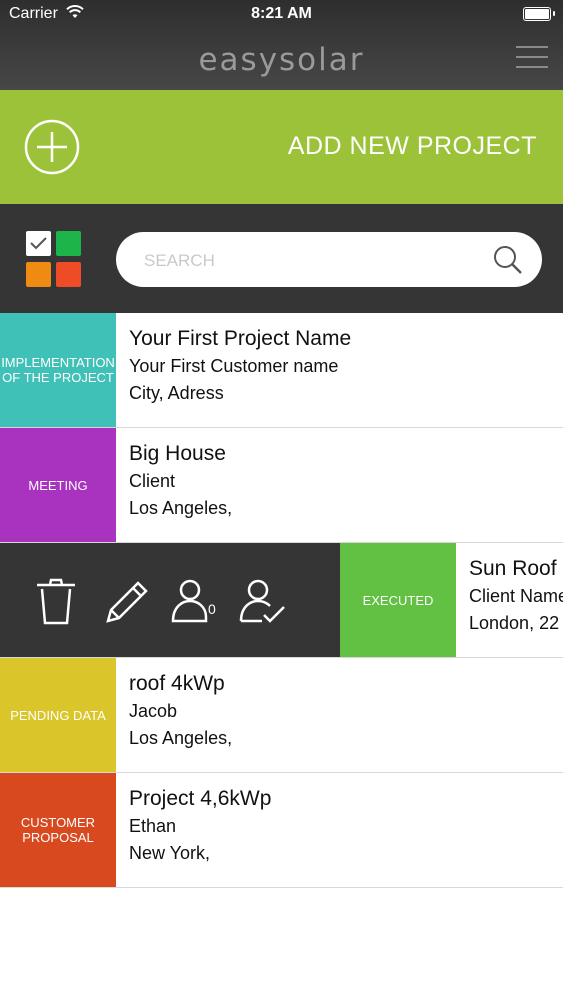  Describe the element at coordinates (153, 826) in the screenshot. I see `customer-name: Ethan` at that location.